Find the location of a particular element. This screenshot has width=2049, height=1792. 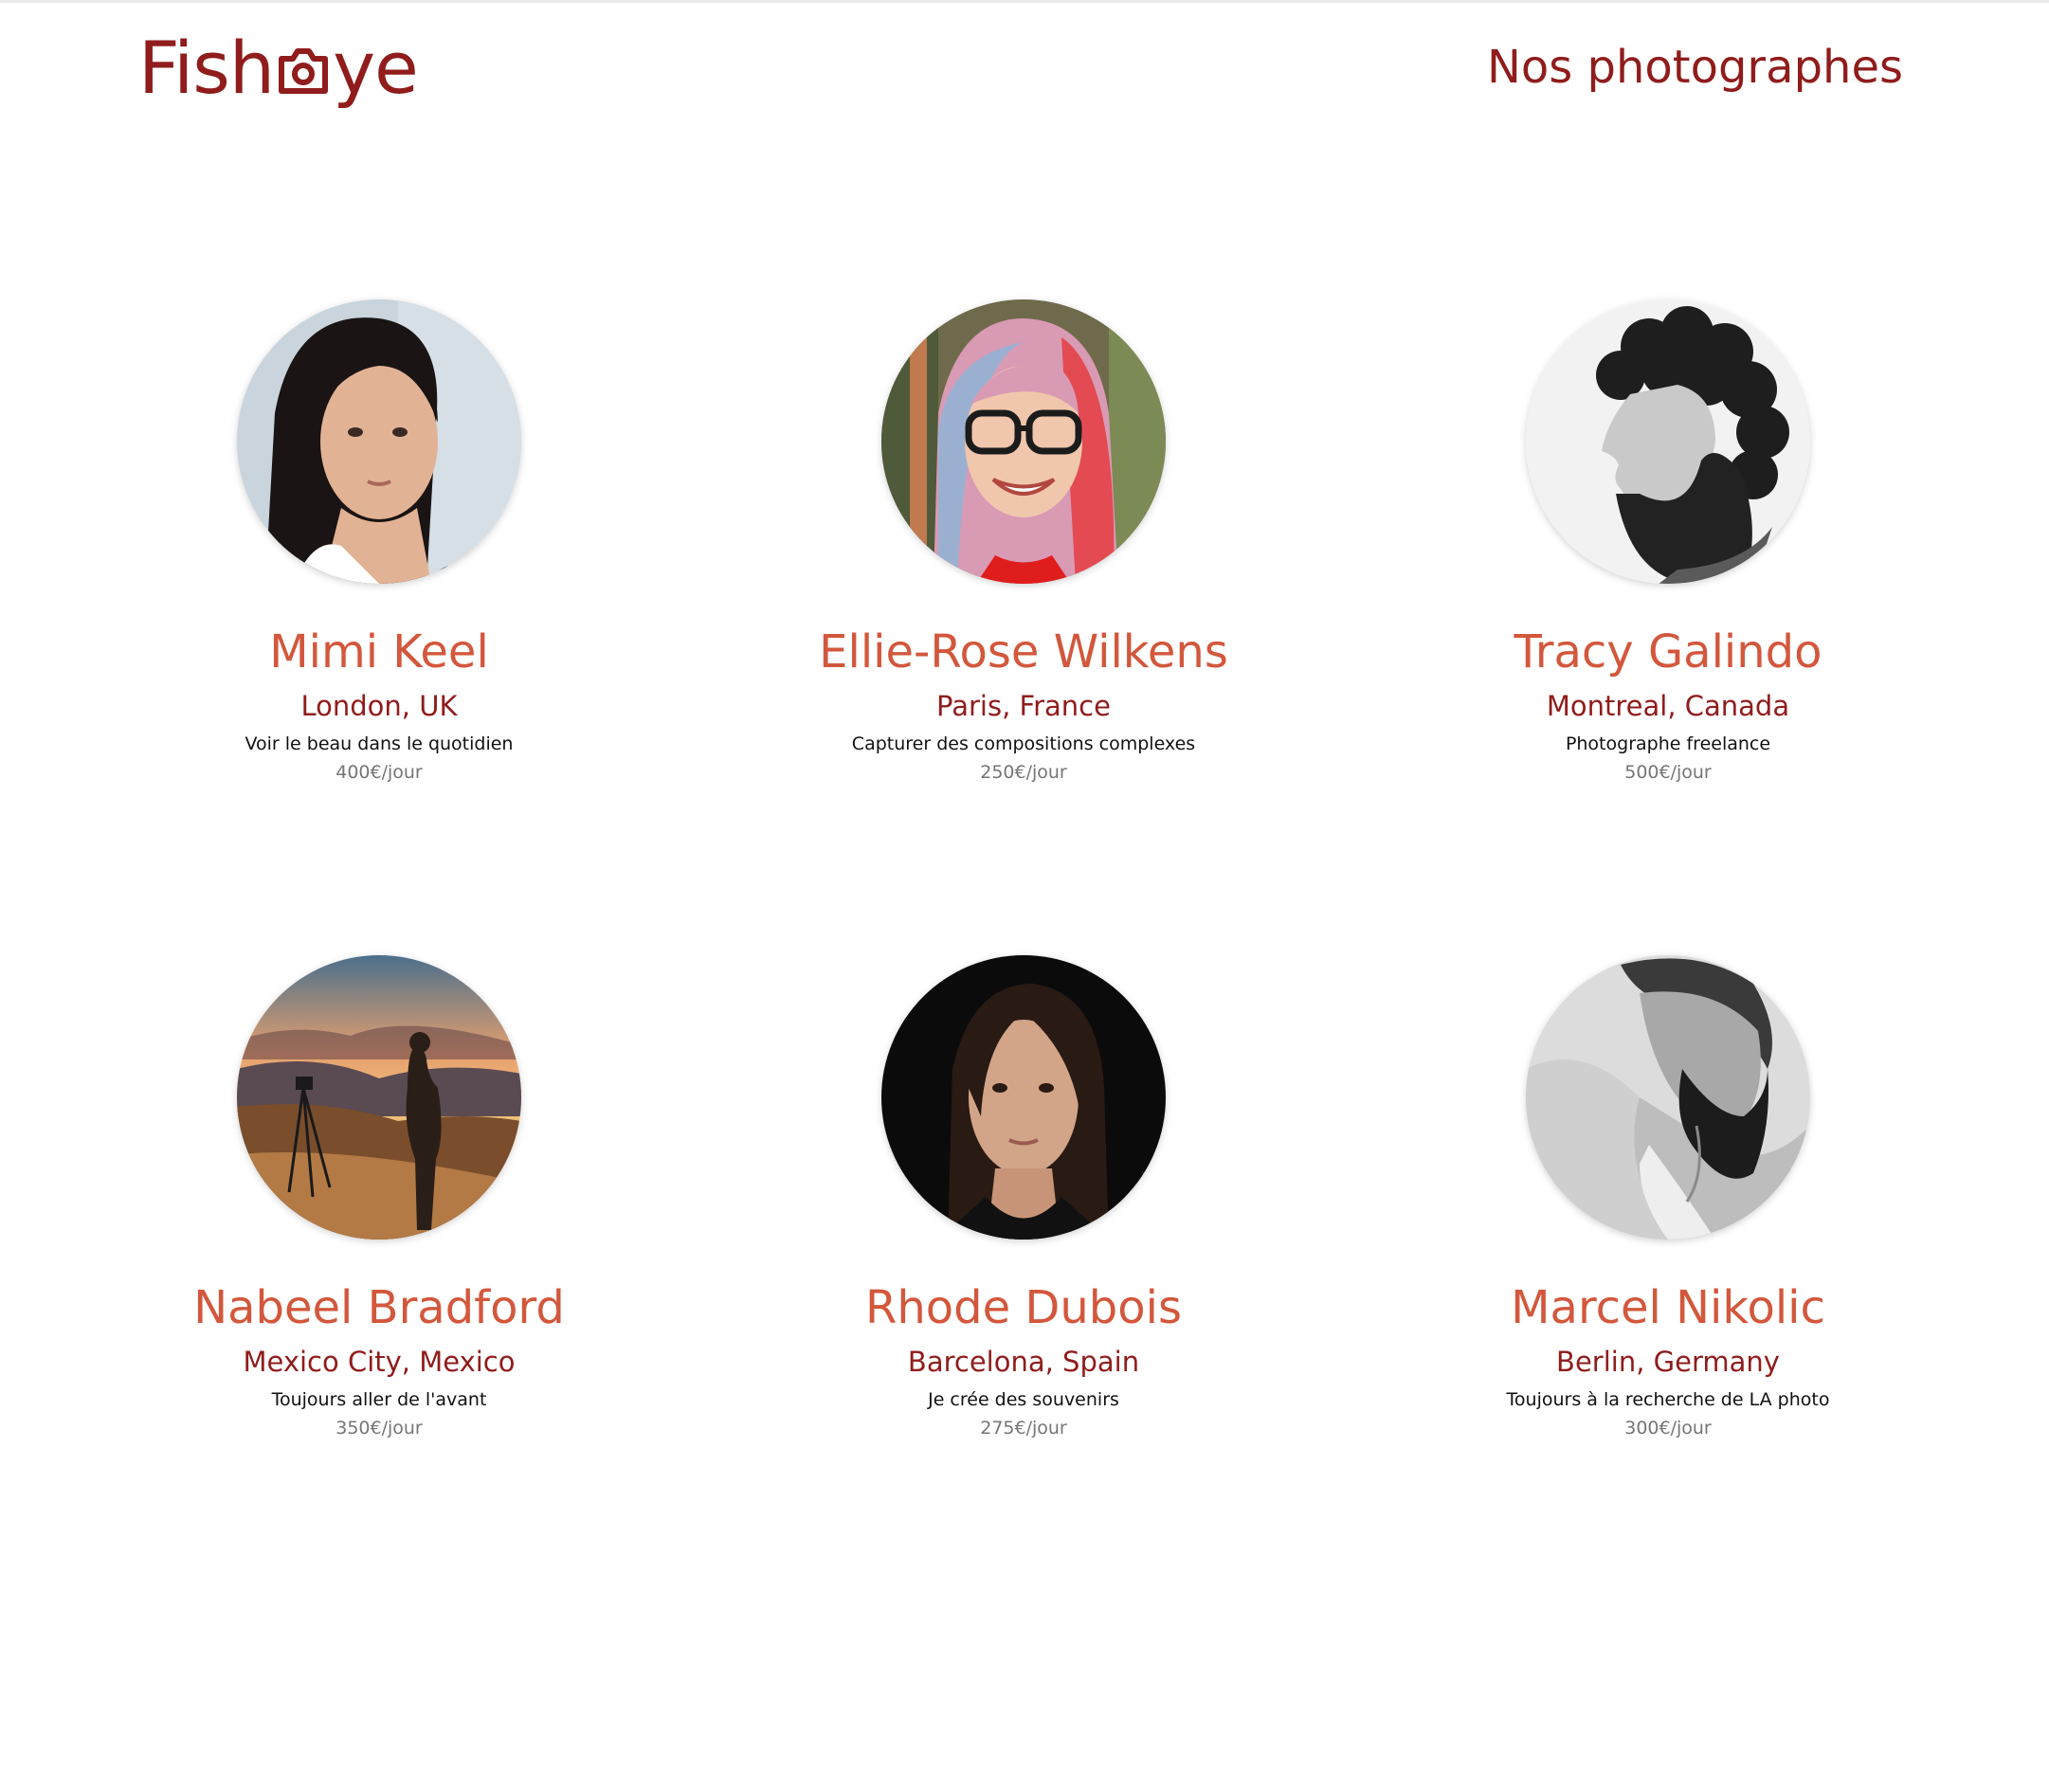

photographer-location: Berlin, Germany is located at coordinates (1668, 1362).